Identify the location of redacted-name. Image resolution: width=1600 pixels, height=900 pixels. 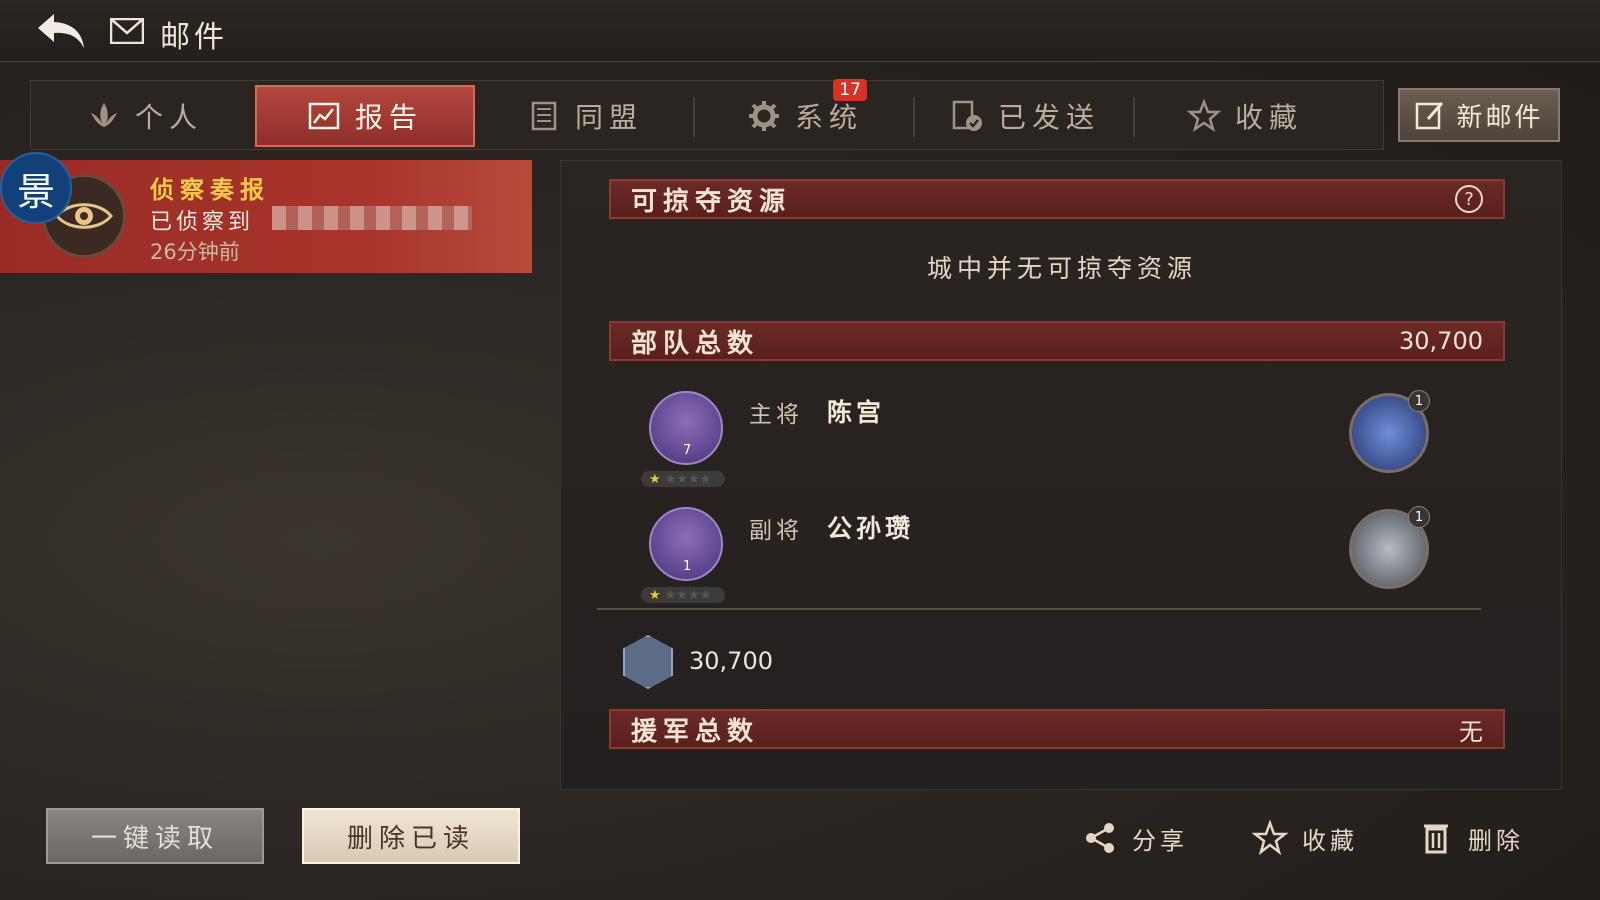
(372, 218).